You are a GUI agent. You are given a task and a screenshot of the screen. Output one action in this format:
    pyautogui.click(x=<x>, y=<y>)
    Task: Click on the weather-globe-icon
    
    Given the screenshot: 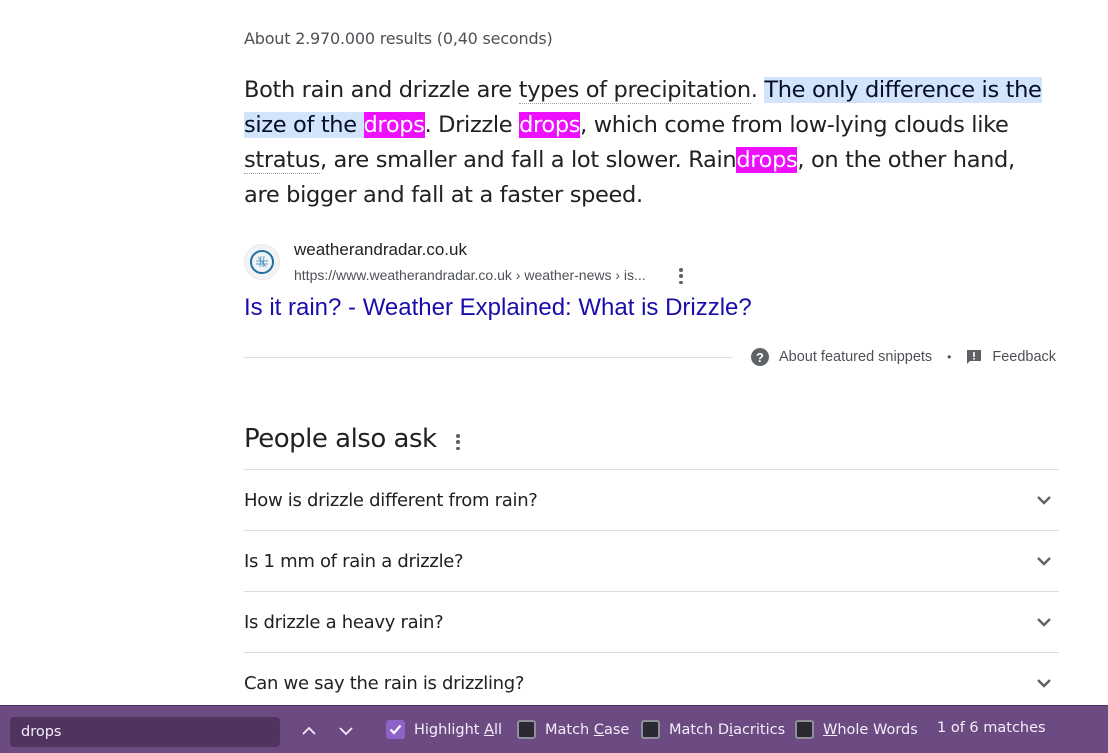 What is the action you would take?
    pyautogui.click(x=262, y=262)
    